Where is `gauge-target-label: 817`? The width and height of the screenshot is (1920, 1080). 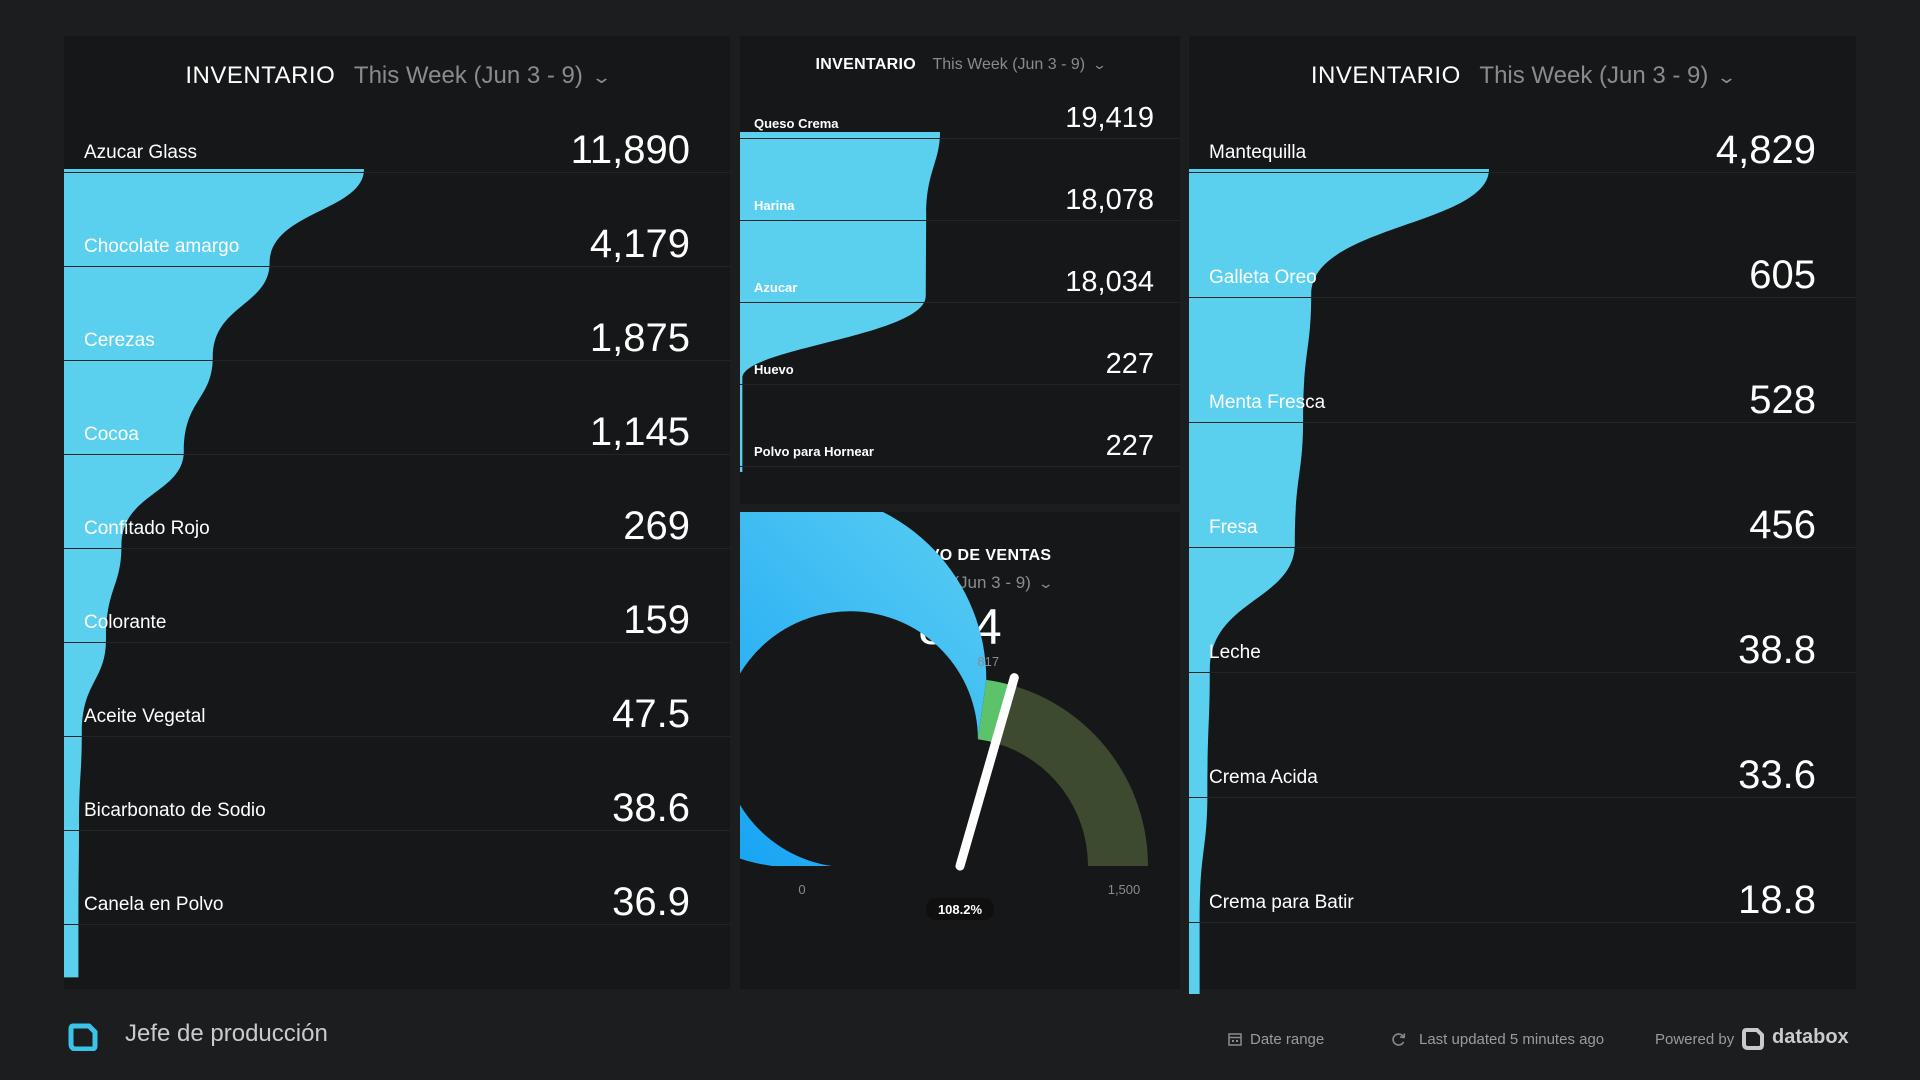
gauge-target-label: 817 is located at coordinates (988, 661).